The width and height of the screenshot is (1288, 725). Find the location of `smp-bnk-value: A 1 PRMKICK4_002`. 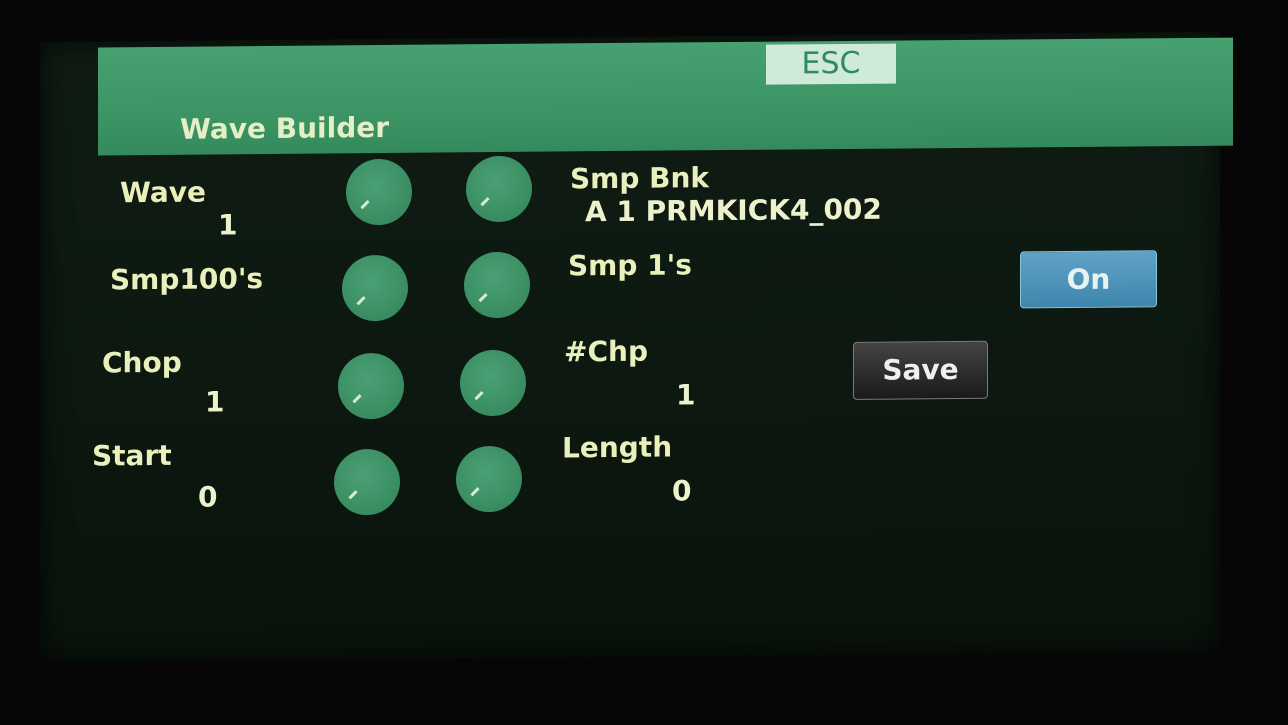

smp-bnk-value: A 1 PRMKICK4_002 is located at coordinates (733, 210).